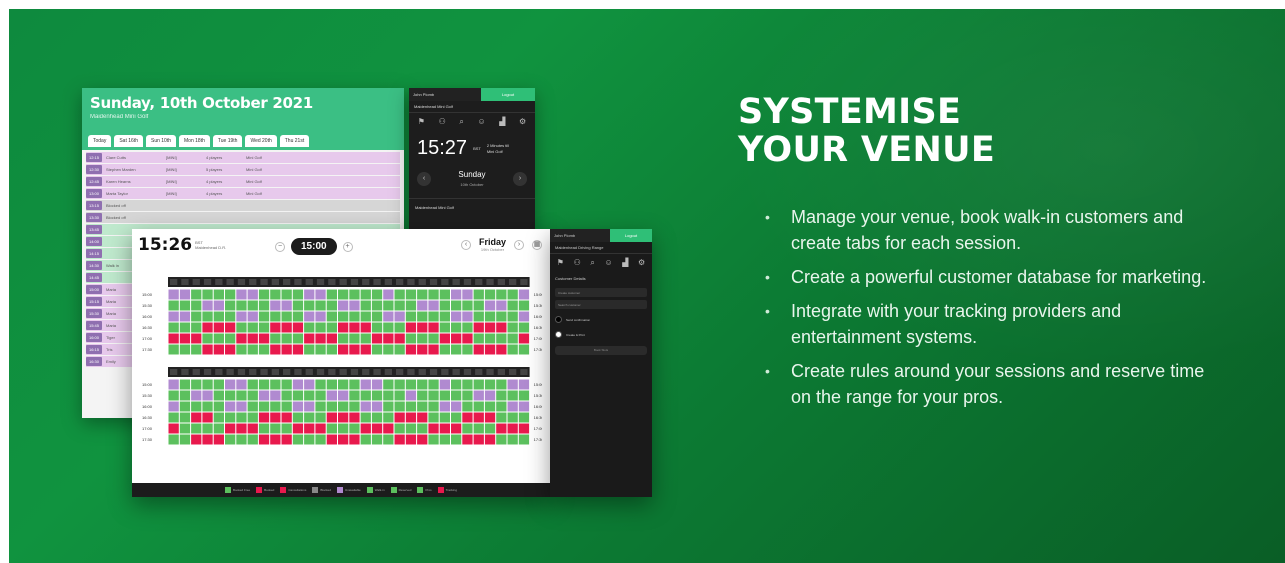 The image size is (1285, 563). Describe the element at coordinates (592, 263) in the screenshot. I see `search-icon: ⌕` at that location.